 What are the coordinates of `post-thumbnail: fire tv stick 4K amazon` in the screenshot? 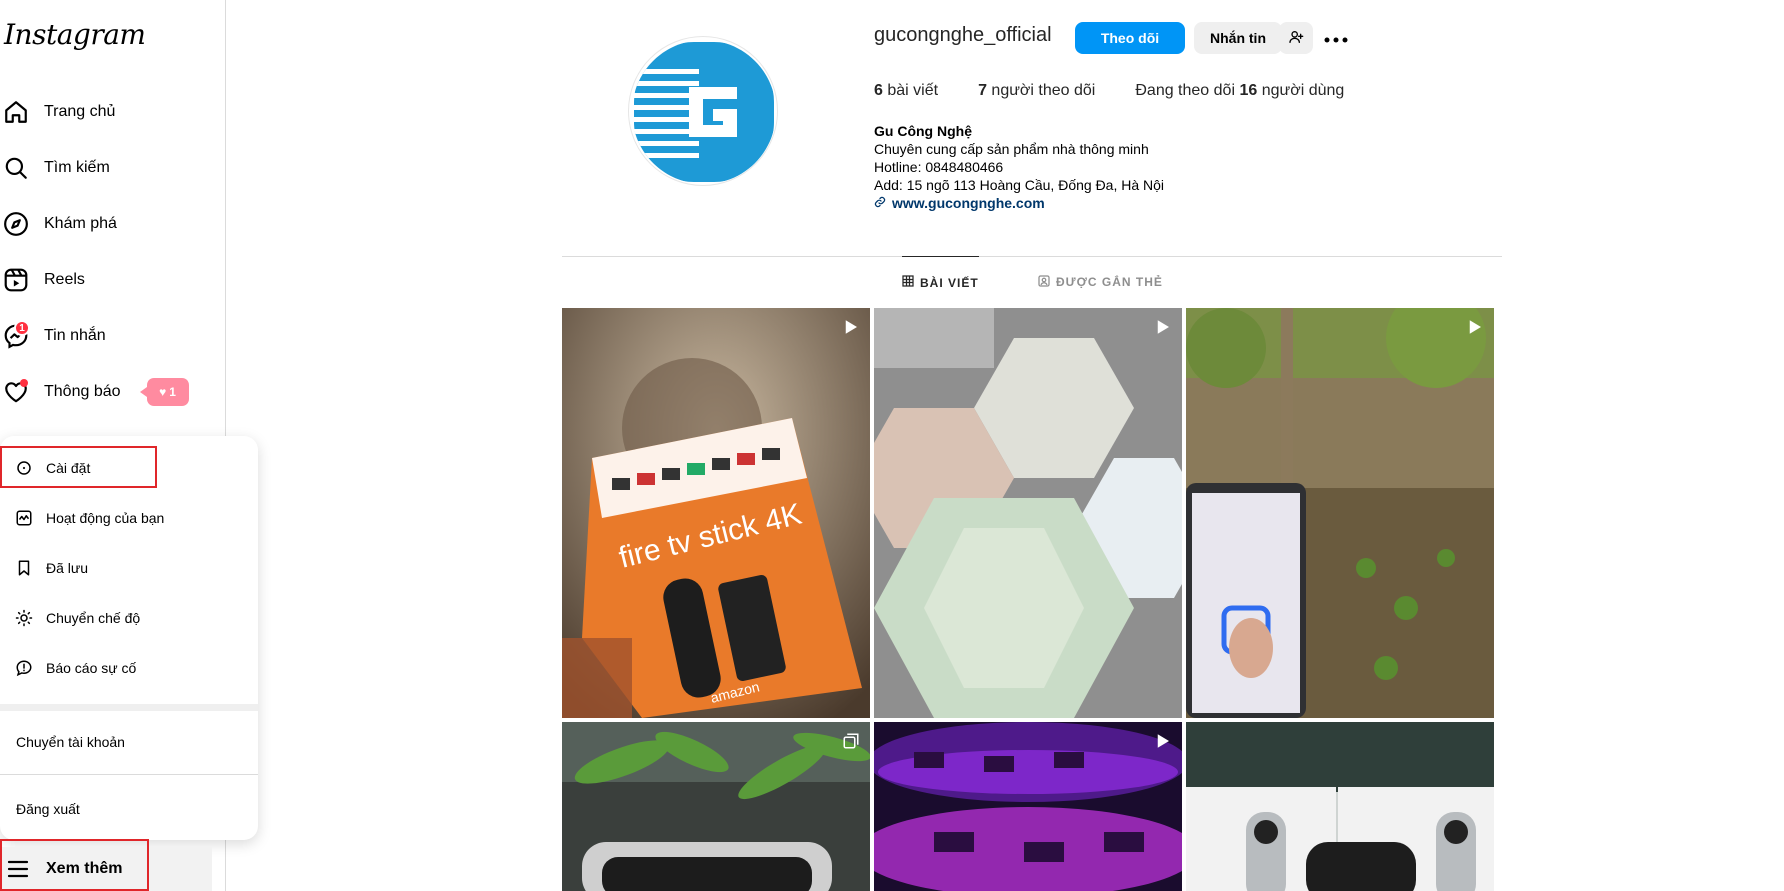 It's located at (716, 513).